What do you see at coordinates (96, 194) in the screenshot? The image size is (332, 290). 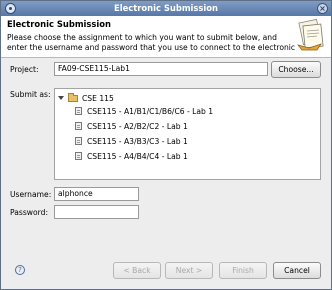 I see `username-field: alphonce` at bounding box center [96, 194].